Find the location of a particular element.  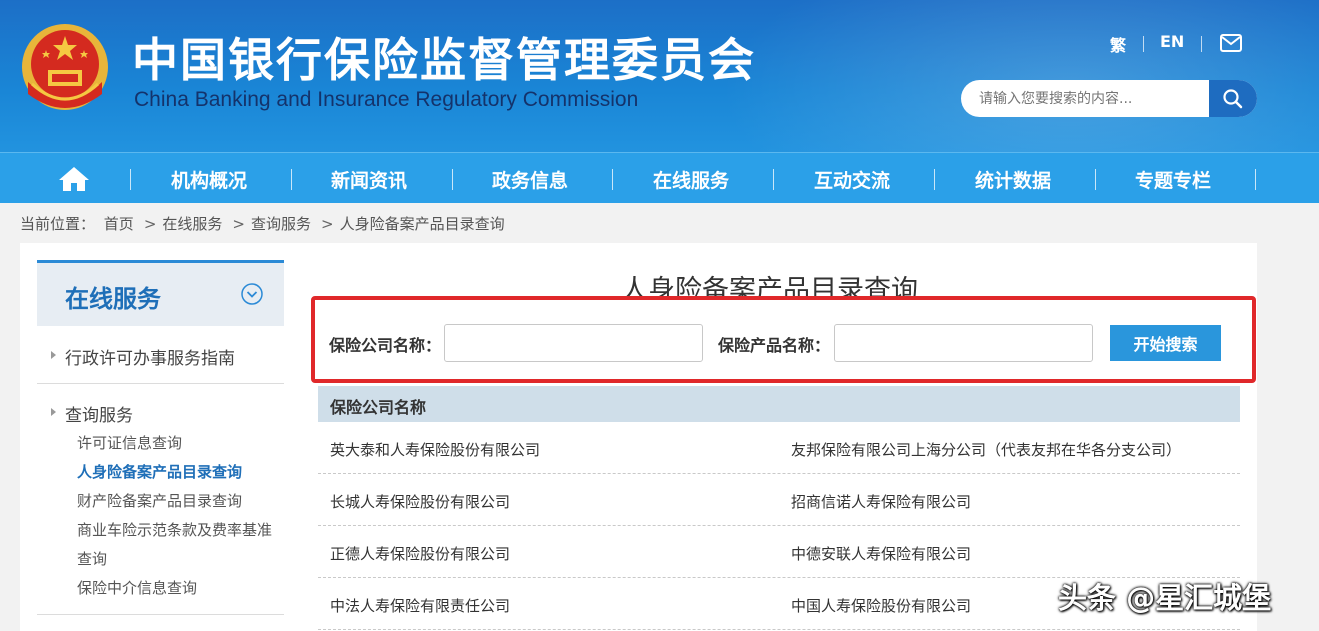

sidebar-header: 在线服务 is located at coordinates (160, 293).